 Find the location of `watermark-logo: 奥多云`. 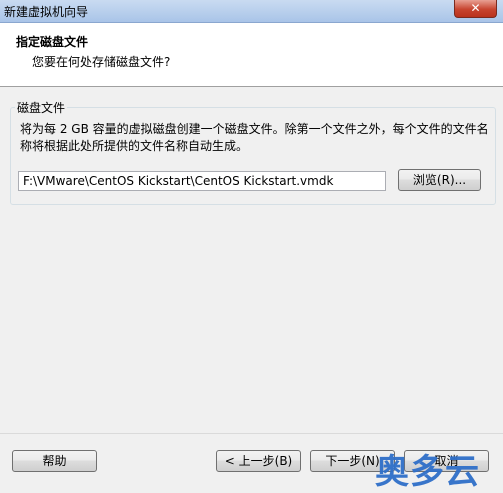

watermark-logo: 奥多云 is located at coordinates (427, 472).